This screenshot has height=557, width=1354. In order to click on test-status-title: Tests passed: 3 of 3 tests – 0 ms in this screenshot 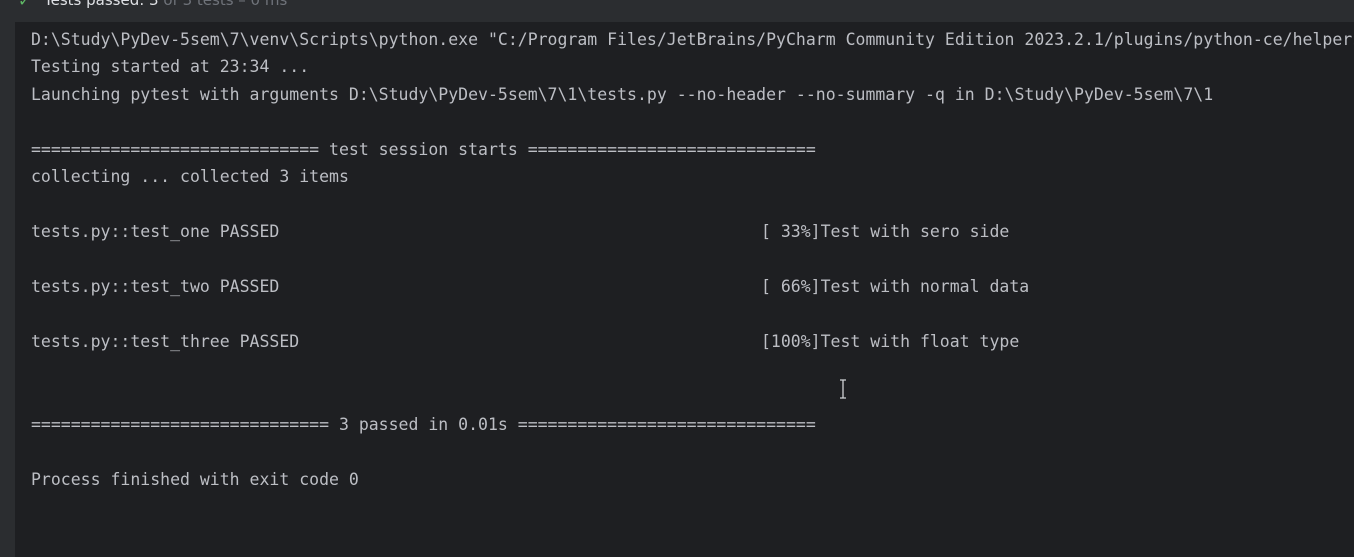, I will do `click(165, 4)`.